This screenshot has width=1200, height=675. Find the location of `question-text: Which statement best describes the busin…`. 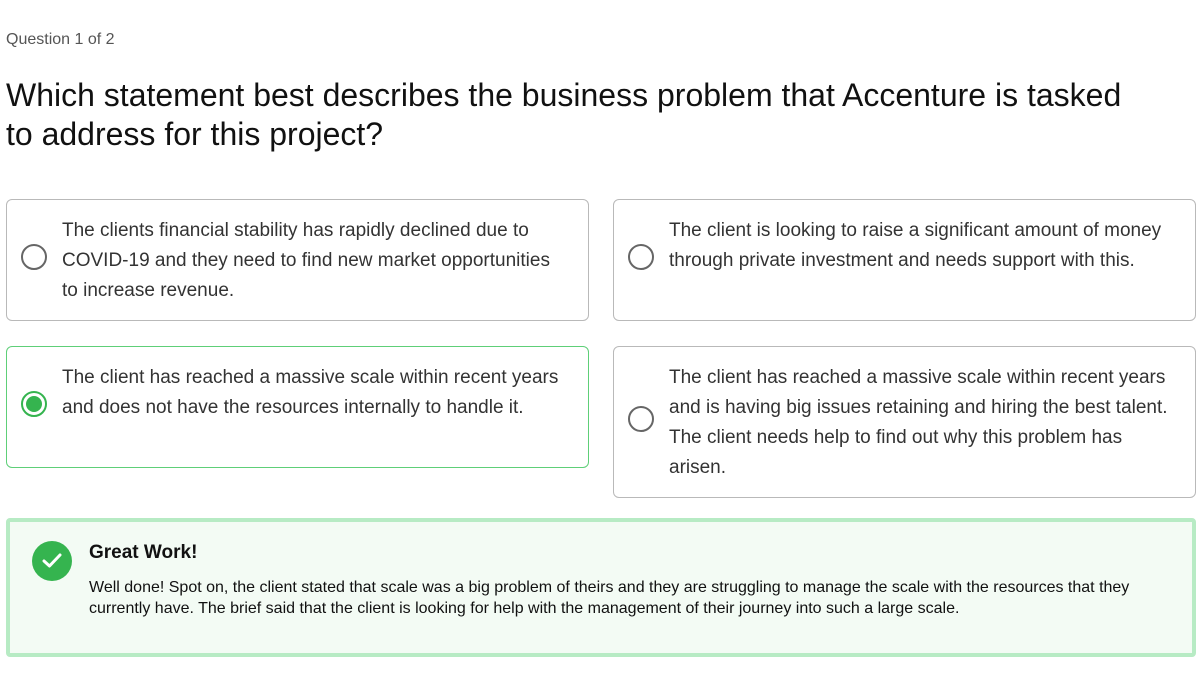

question-text: Which statement best describes the busin… is located at coordinates (564, 114).